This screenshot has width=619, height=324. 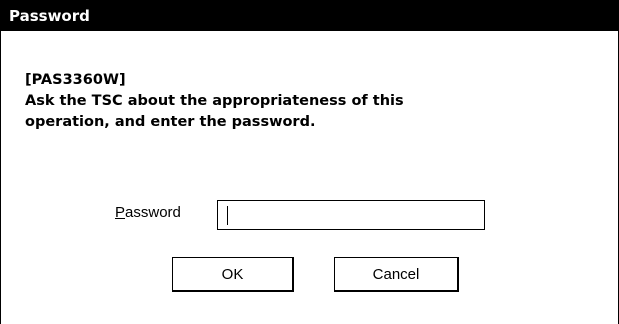 I want to click on dialog-title: Password, so click(x=309, y=16).